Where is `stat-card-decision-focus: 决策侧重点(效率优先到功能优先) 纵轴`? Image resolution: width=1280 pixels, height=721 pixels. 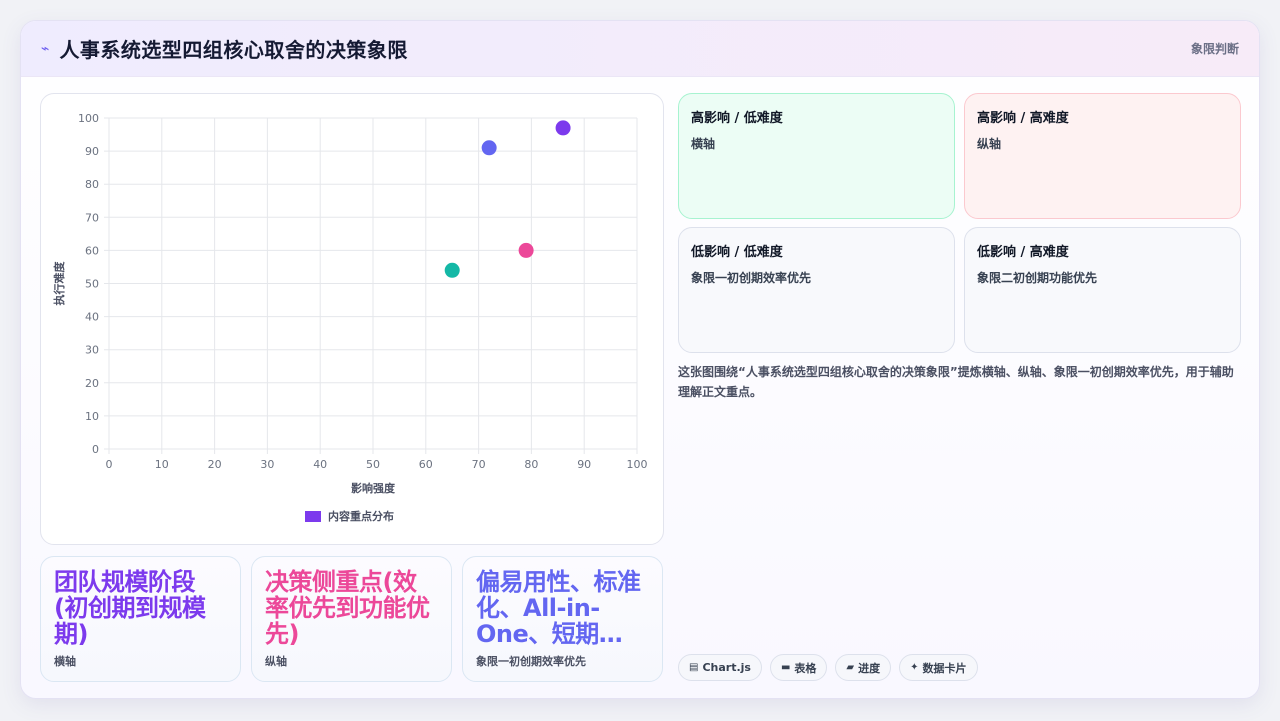
stat-card-decision-focus: 决策侧重点(效率优先到功能优先) 纵轴 is located at coordinates (351, 619).